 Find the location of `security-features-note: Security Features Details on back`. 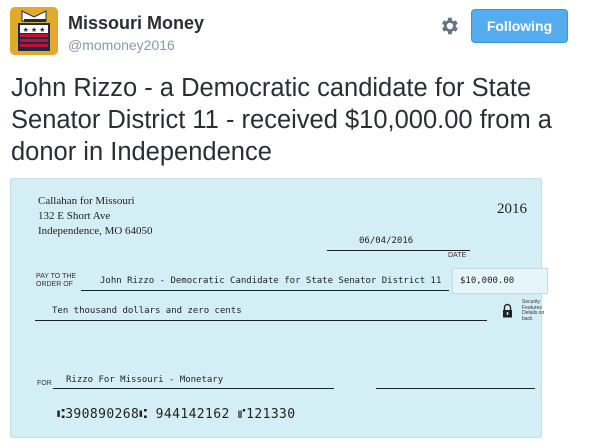

security-features-note: Security Features Details on back is located at coordinates (533, 310).